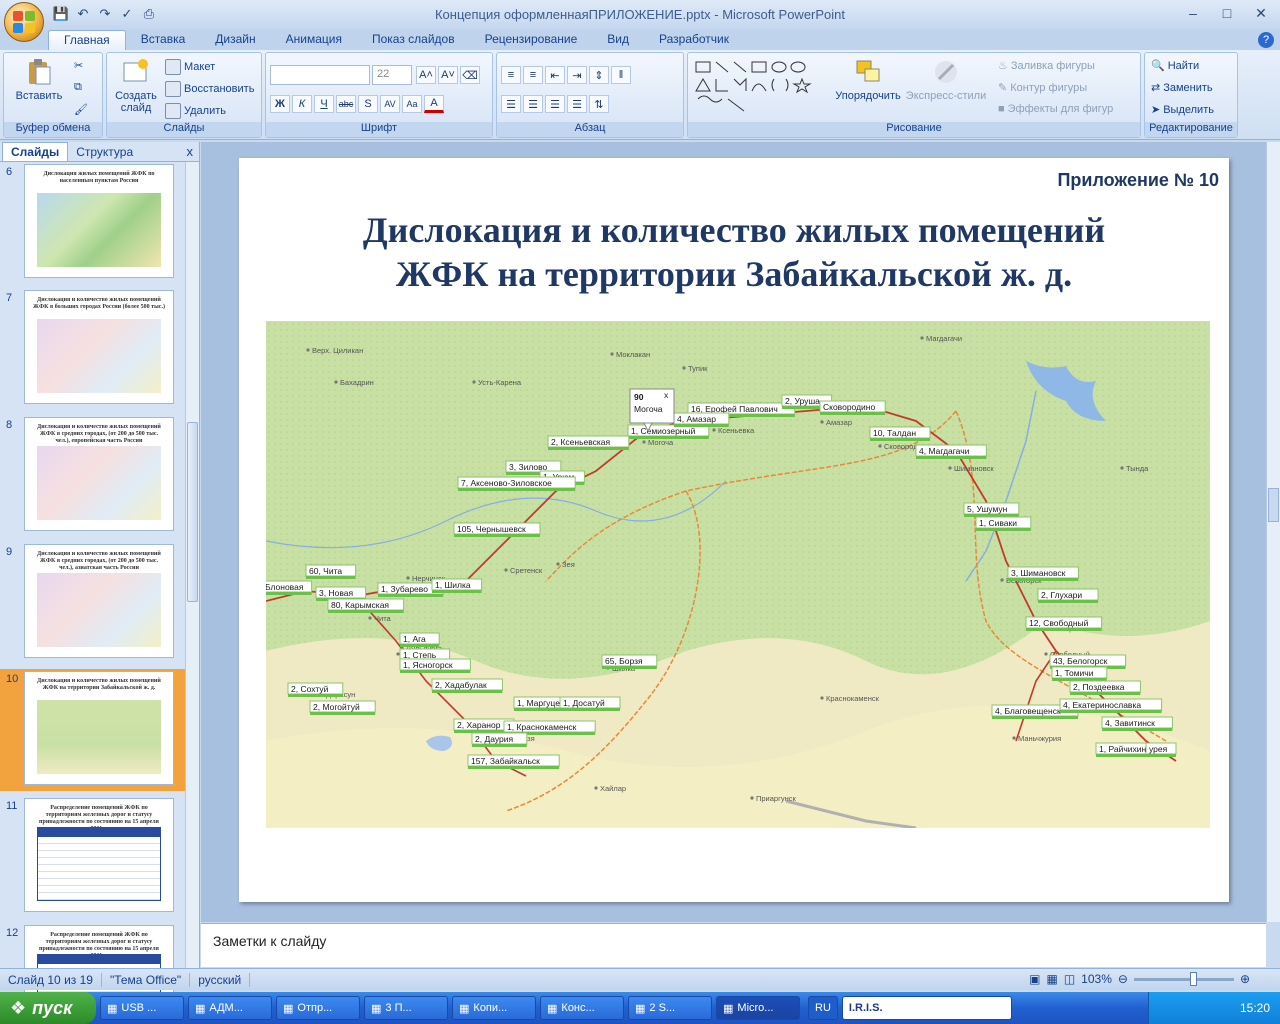 The height and width of the screenshot is (1024, 1280). I want to click on cut-icon: ✂, so click(78, 65).